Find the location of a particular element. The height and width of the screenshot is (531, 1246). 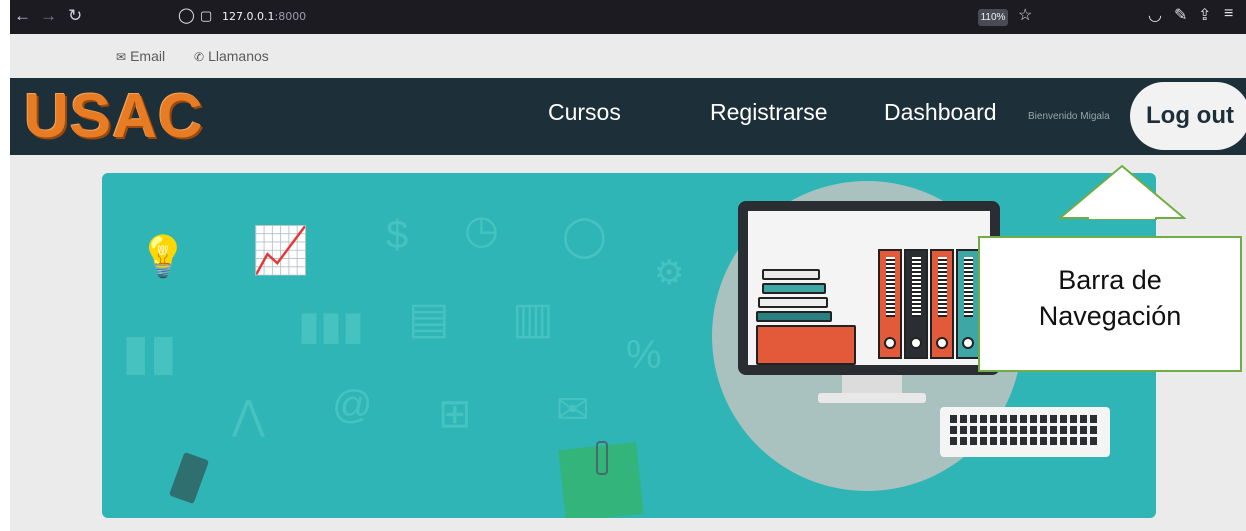

annotation-callout: Barra de Navegación is located at coordinates (1110, 304).